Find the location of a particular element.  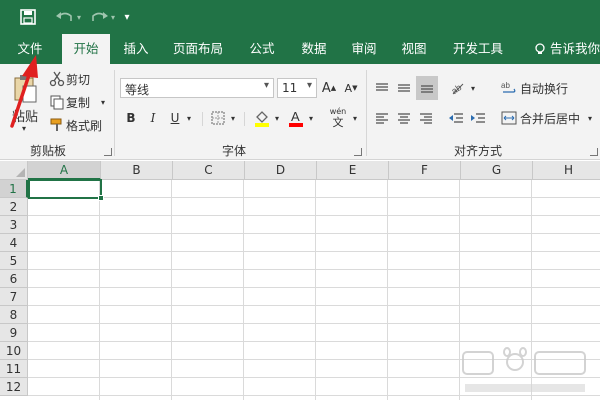

select-all-icon is located at coordinates (20, 172).